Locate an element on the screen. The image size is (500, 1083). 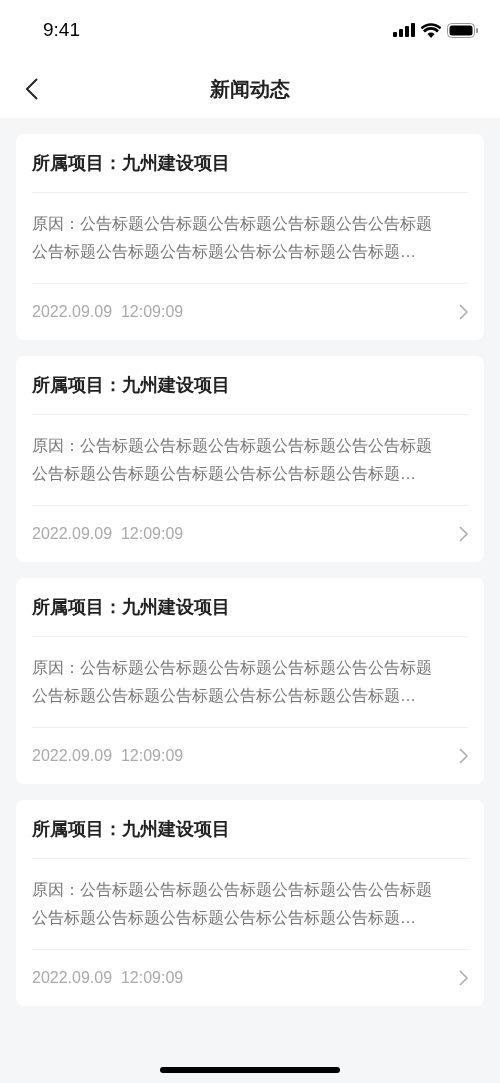
page-title: 新闻动态 is located at coordinates (250, 89).